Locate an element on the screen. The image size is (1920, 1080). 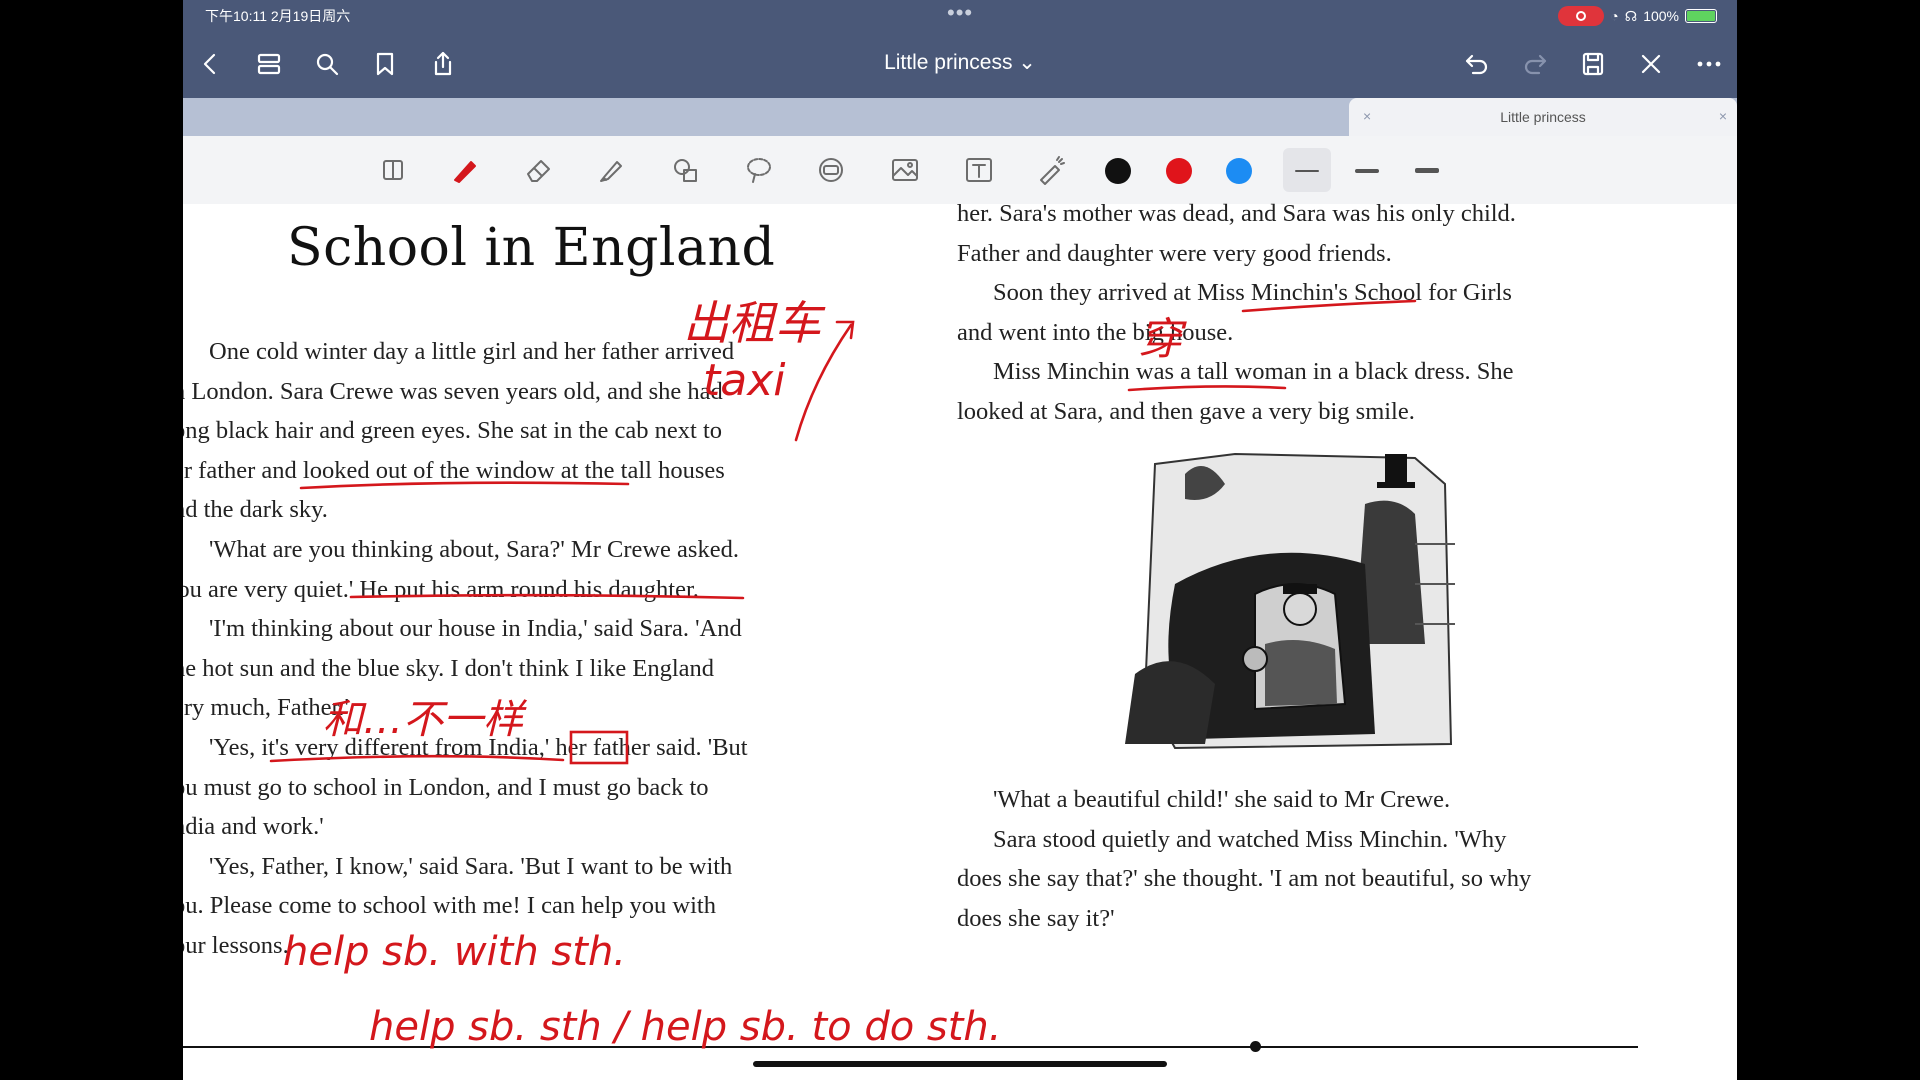
lasso-tool is located at coordinates (759, 170).